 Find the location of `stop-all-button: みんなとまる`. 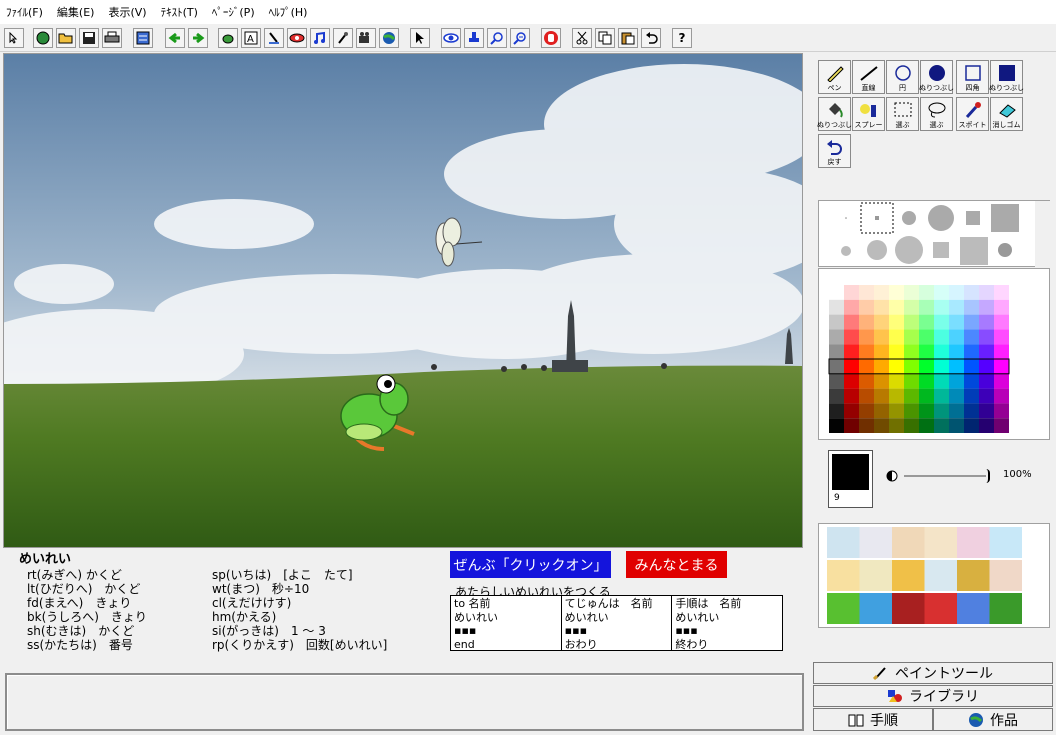

stop-all-button: みんなとまる is located at coordinates (676, 564).